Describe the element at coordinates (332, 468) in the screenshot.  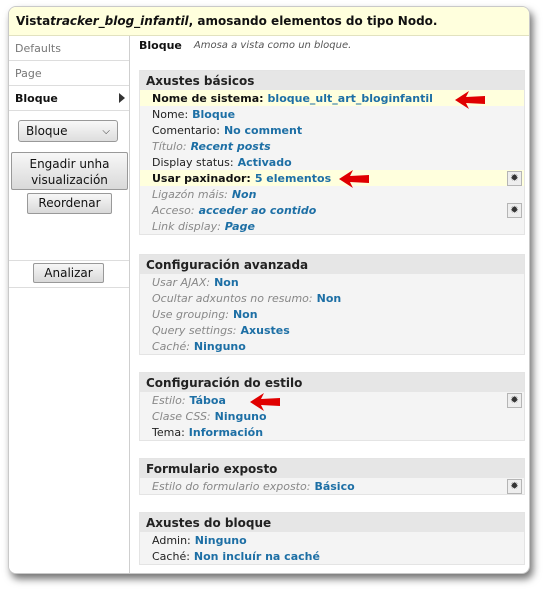
I see `exposed-form-title: Formulario exposto` at that location.